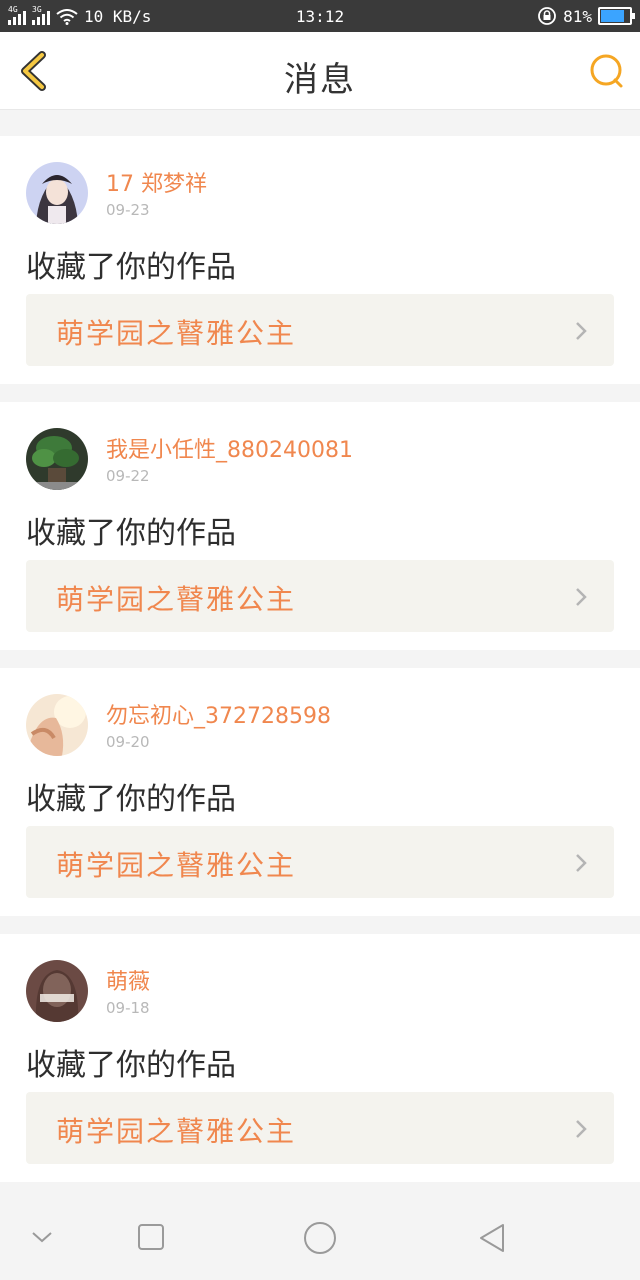 The height and width of the screenshot is (1280, 640). What do you see at coordinates (492, 1238) in the screenshot?
I see `back-triangle-icon` at bounding box center [492, 1238].